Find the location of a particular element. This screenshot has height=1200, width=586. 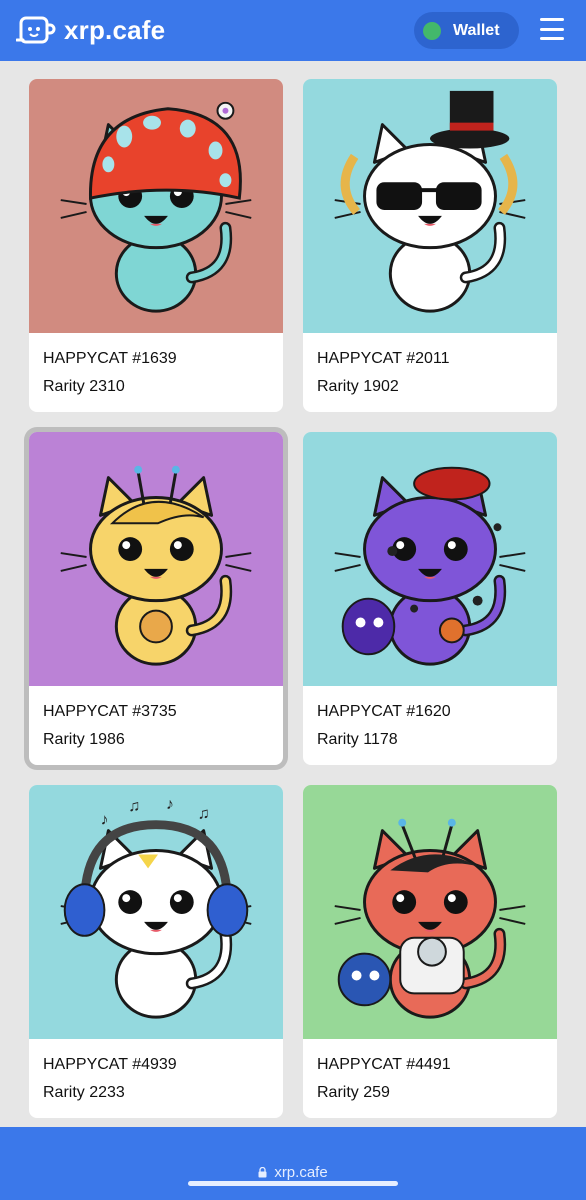

wallet-button: Wallet is located at coordinates (466, 30).